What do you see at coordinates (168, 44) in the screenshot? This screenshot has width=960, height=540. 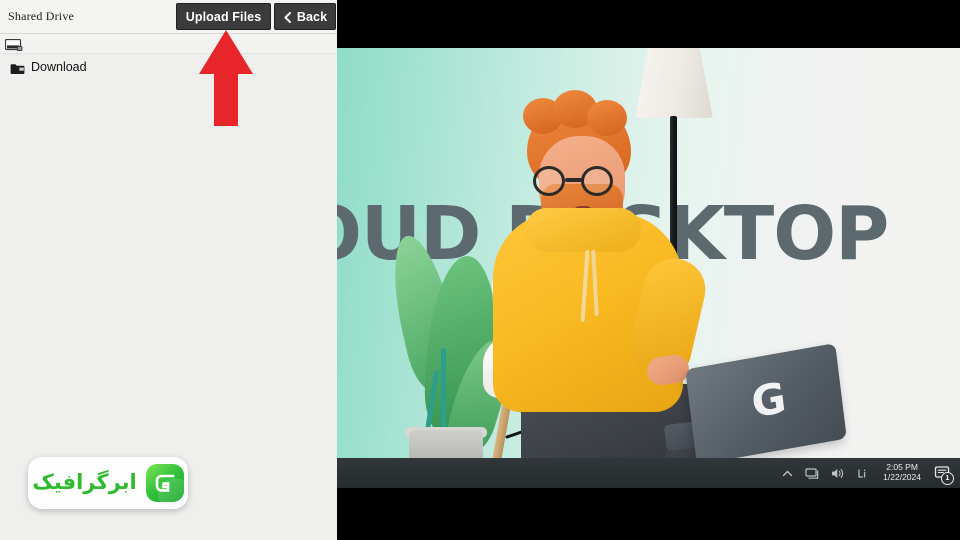 I see `drive-row` at bounding box center [168, 44].